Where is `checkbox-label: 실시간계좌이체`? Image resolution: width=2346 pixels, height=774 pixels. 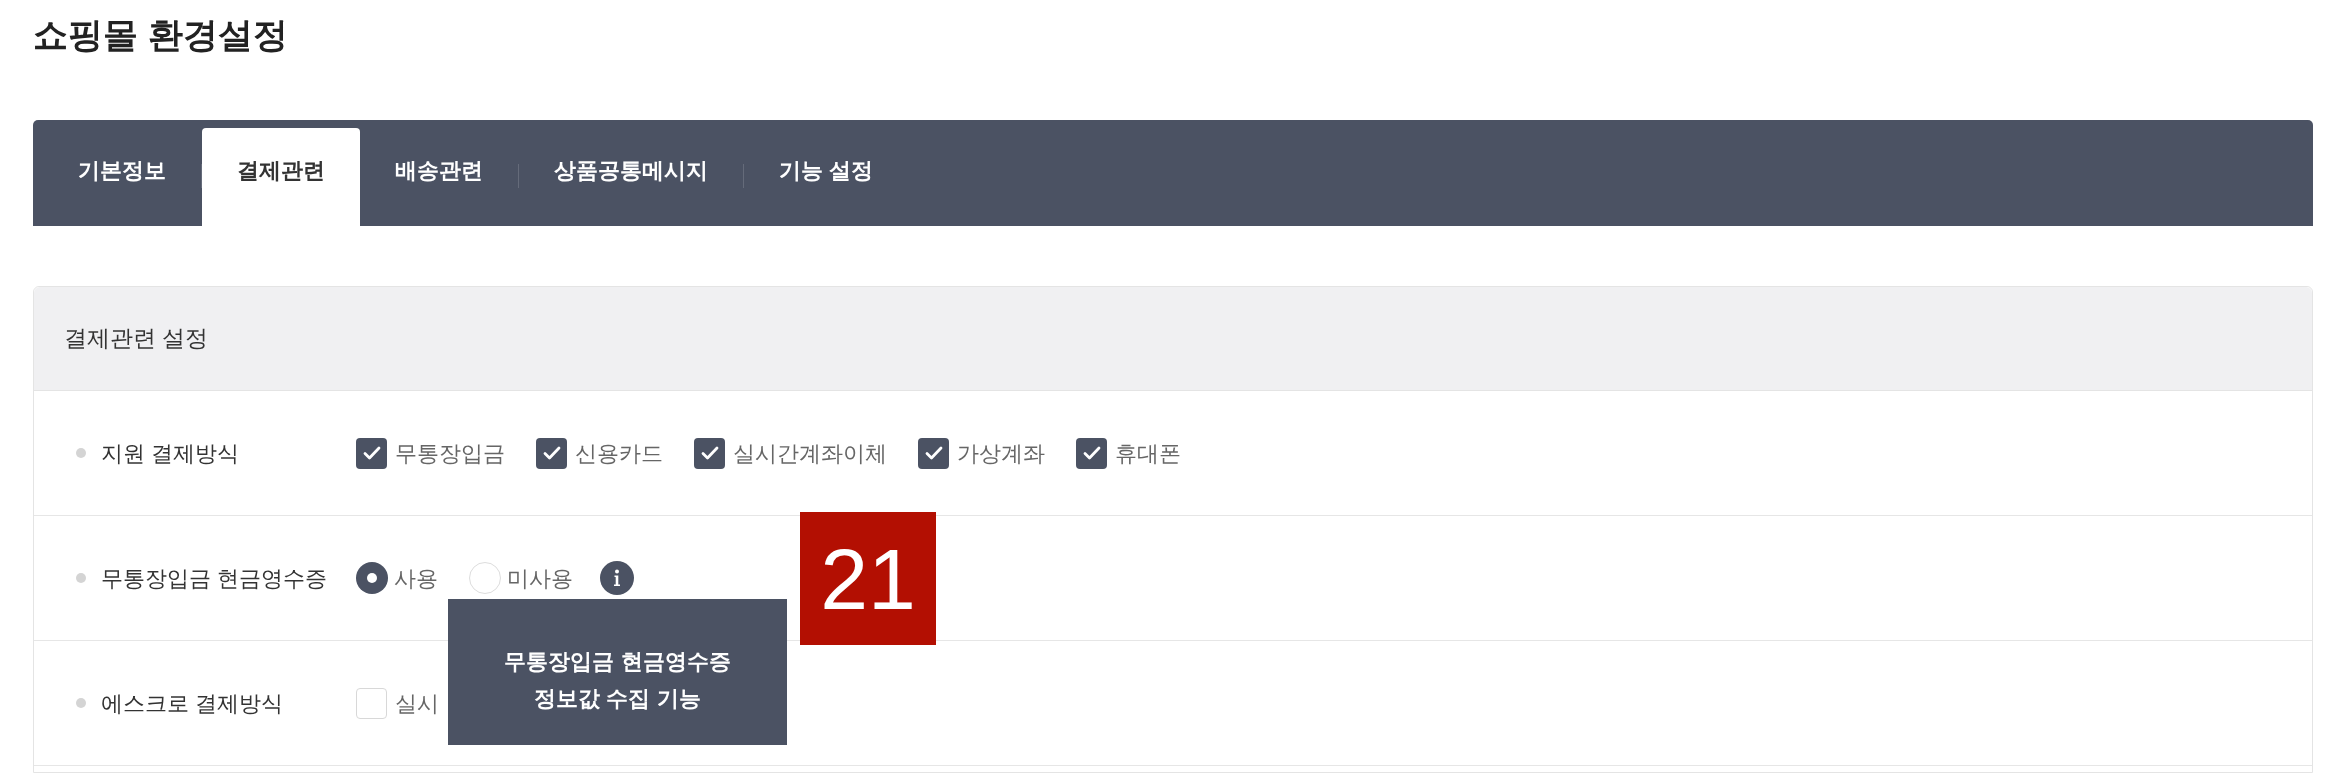
checkbox-label: 실시간계좌이체 is located at coordinates (810, 453).